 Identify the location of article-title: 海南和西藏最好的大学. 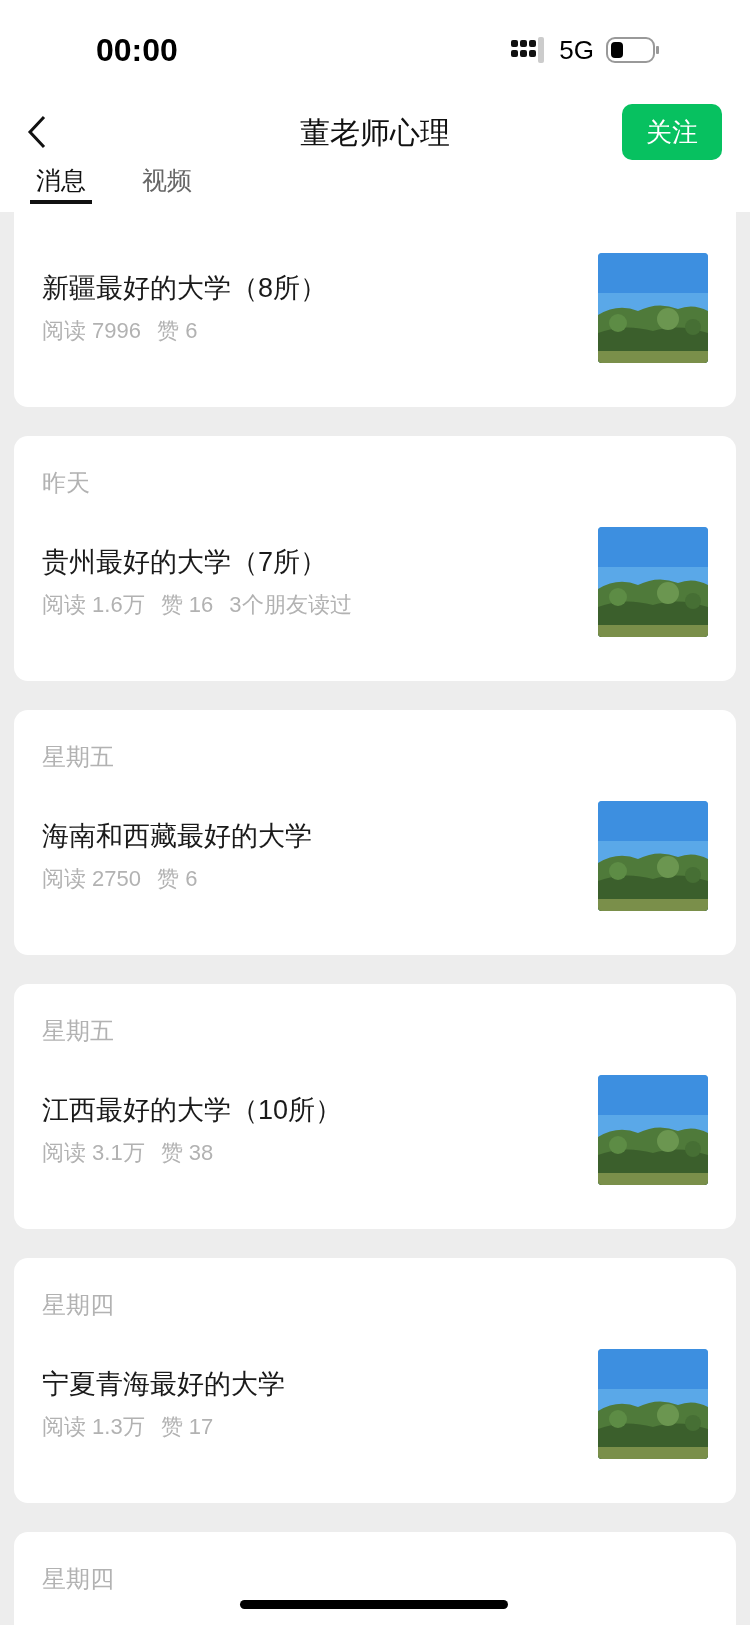
(177, 836).